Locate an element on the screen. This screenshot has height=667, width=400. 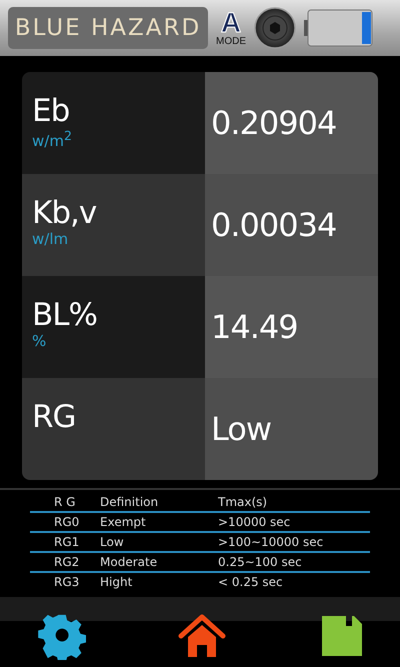
table-cell-text: Hight is located at coordinates (117, 582).